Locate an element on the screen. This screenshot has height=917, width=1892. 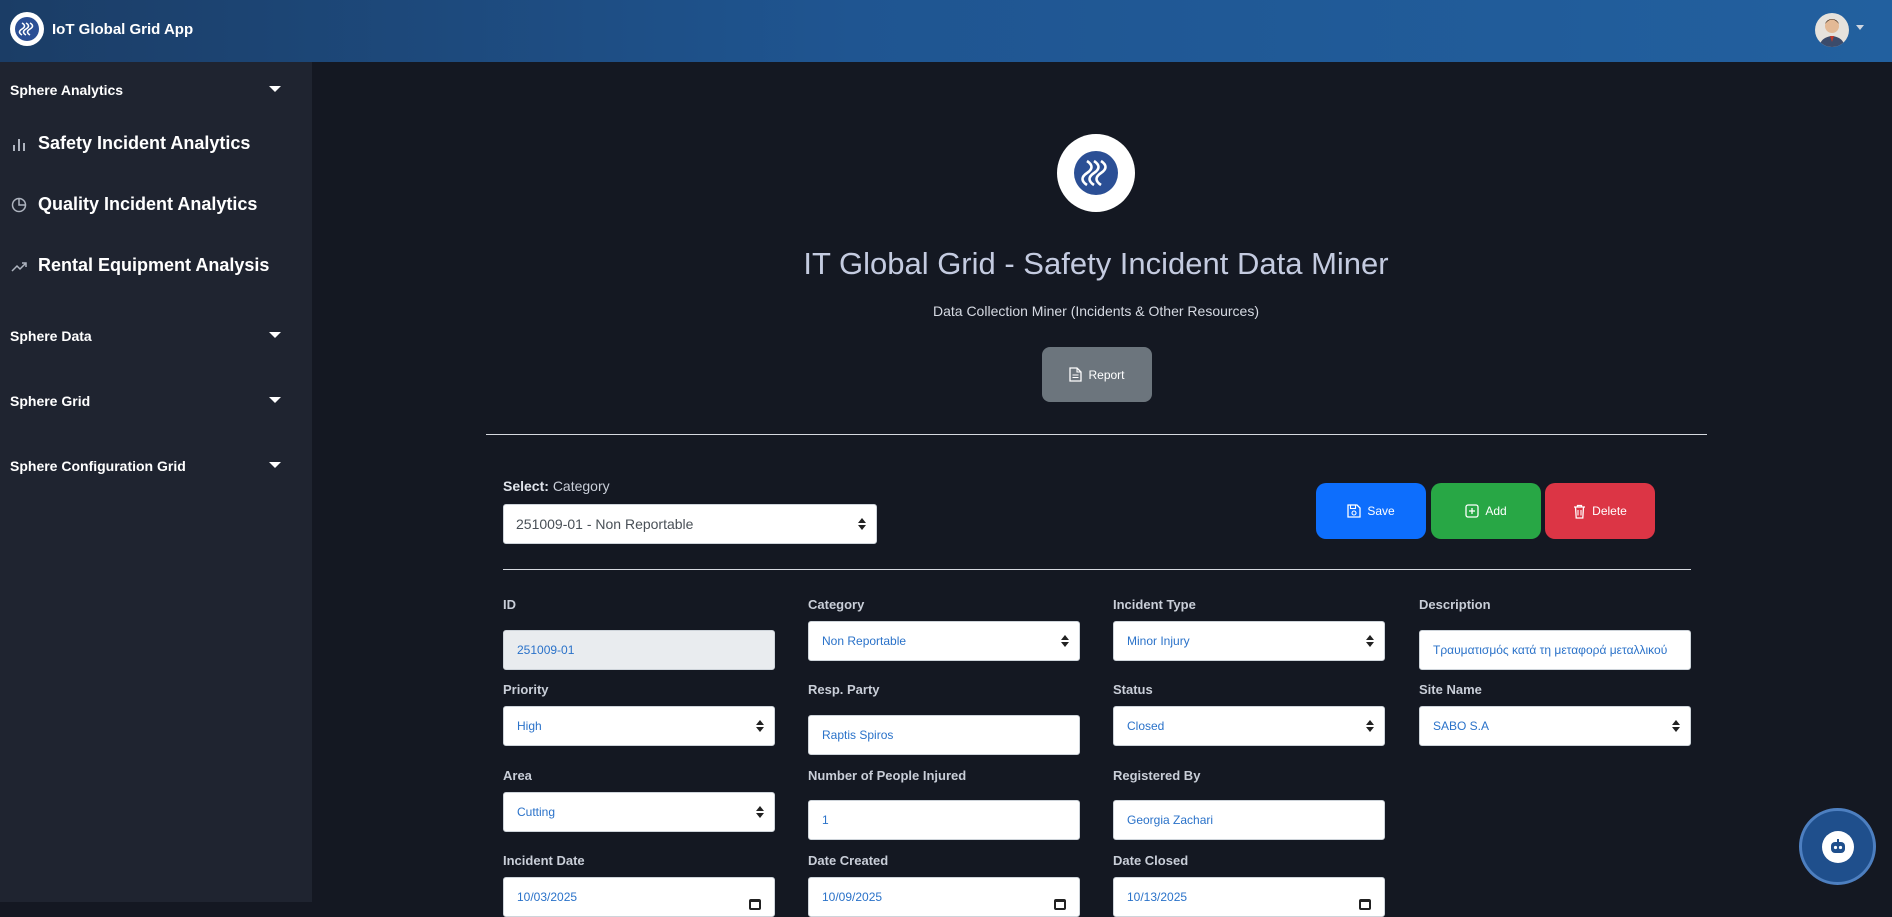
hero-logo-icon is located at coordinates (1096, 173).